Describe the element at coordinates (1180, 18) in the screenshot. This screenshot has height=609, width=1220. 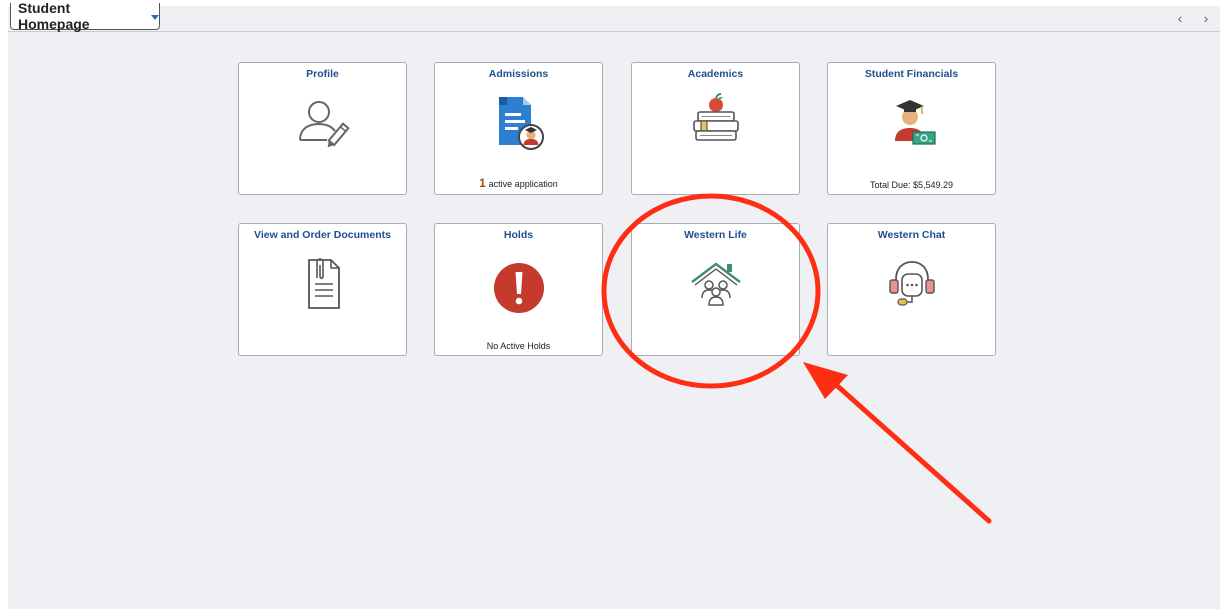
I see `previous-page-button: ‹` at that location.